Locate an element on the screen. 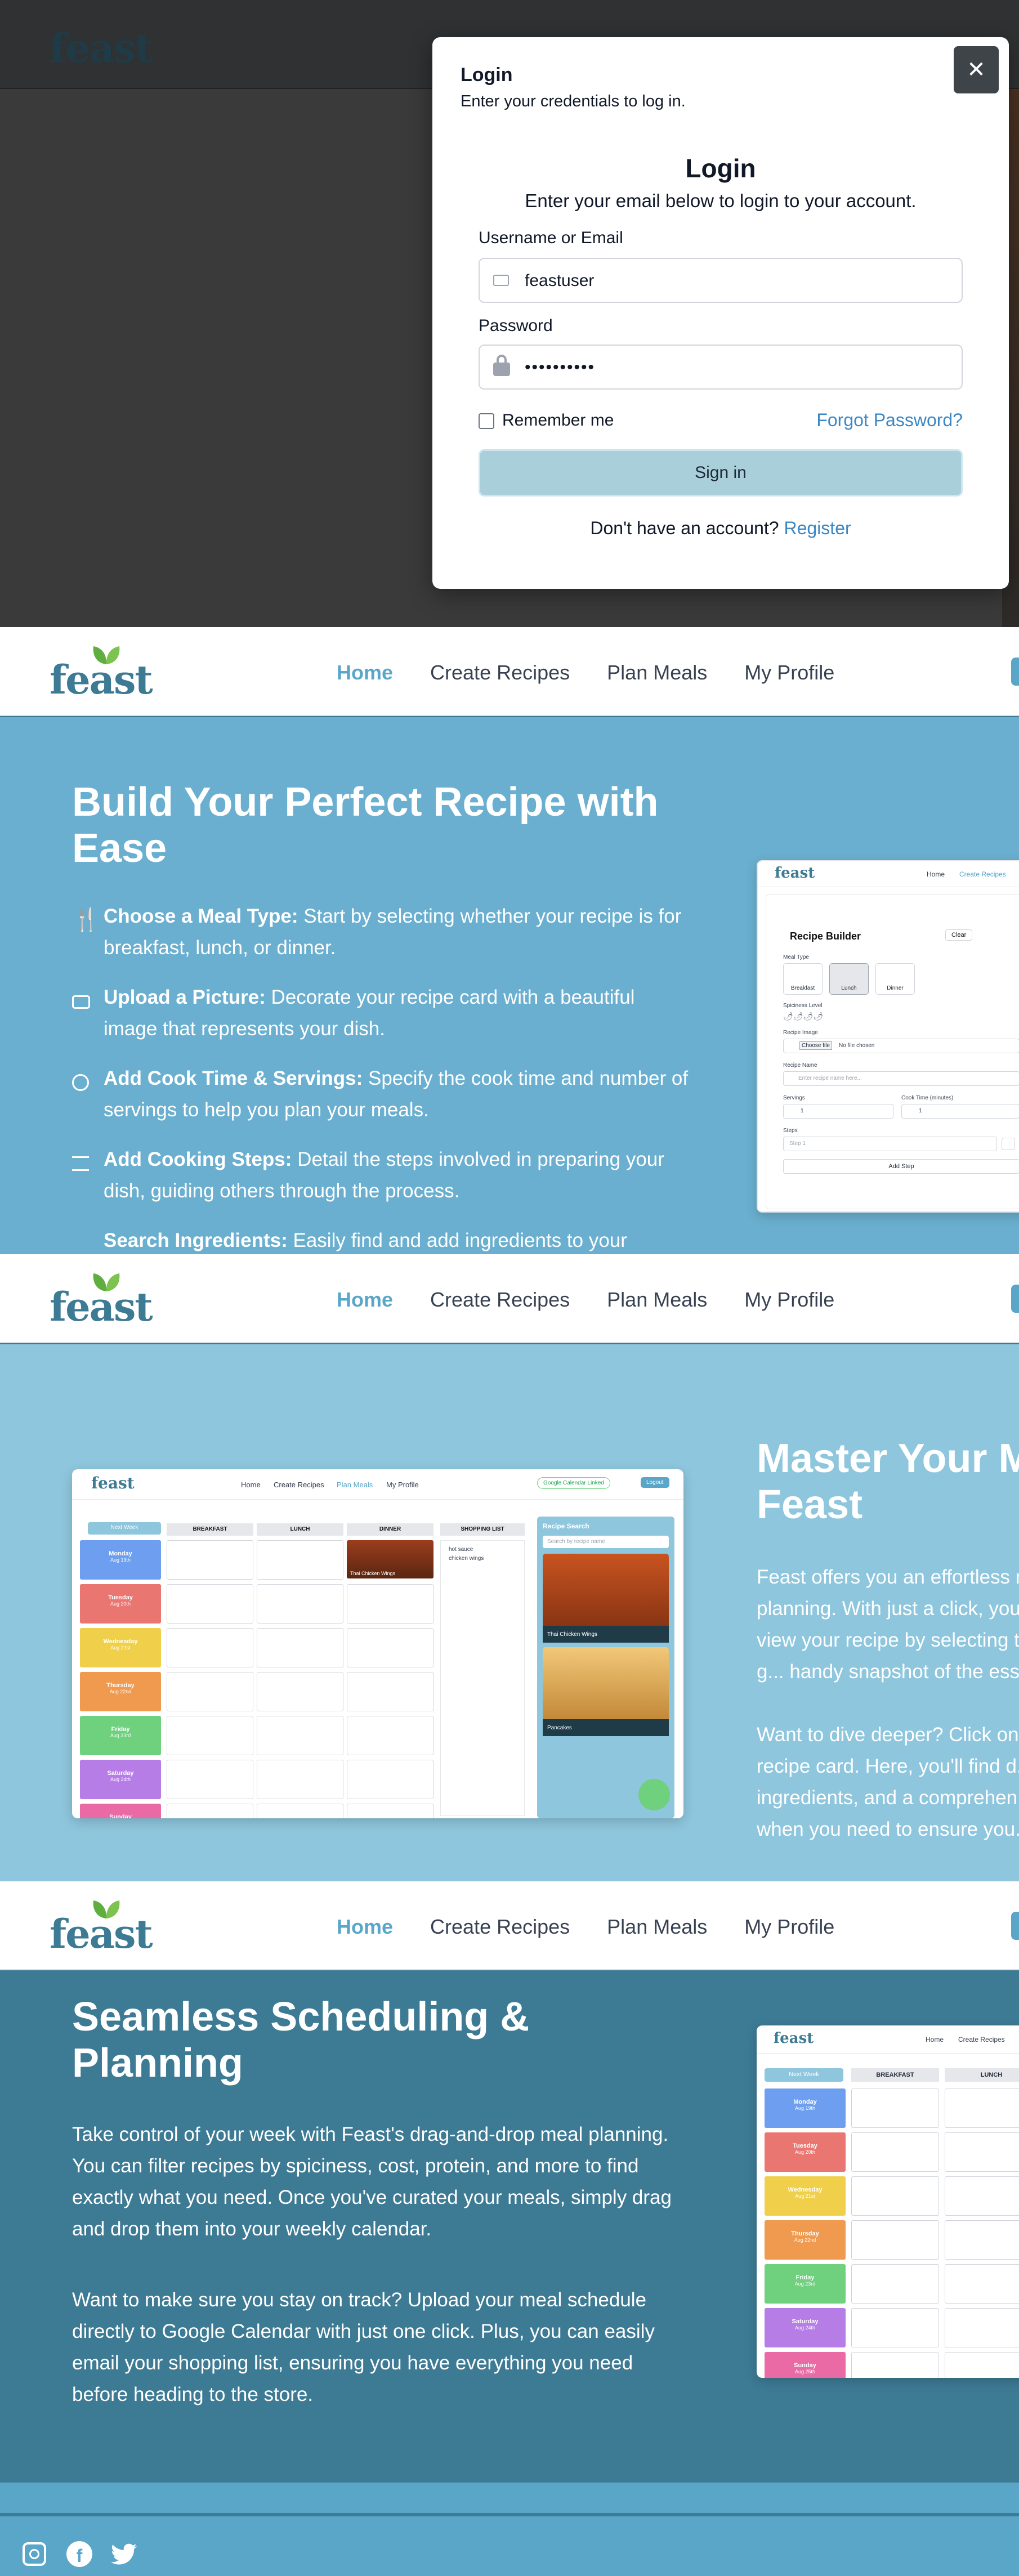 The height and width of the screenshot is (2576, 1019). no-account-text: Don't have an account? is located at coordinates (684, 528).